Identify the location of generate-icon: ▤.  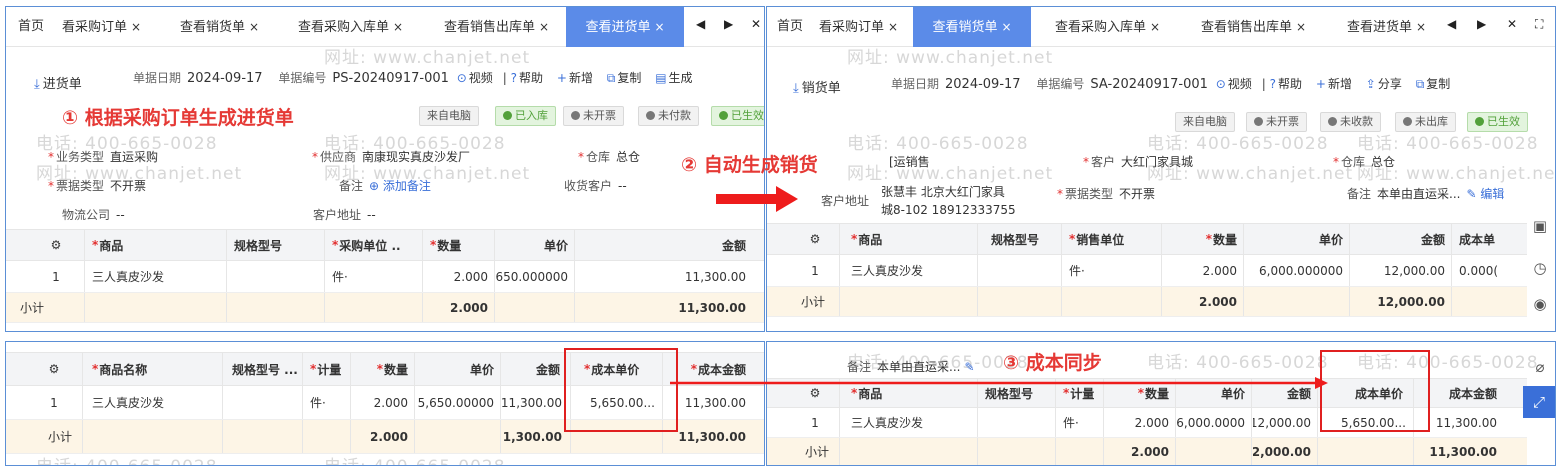
(661, 78).